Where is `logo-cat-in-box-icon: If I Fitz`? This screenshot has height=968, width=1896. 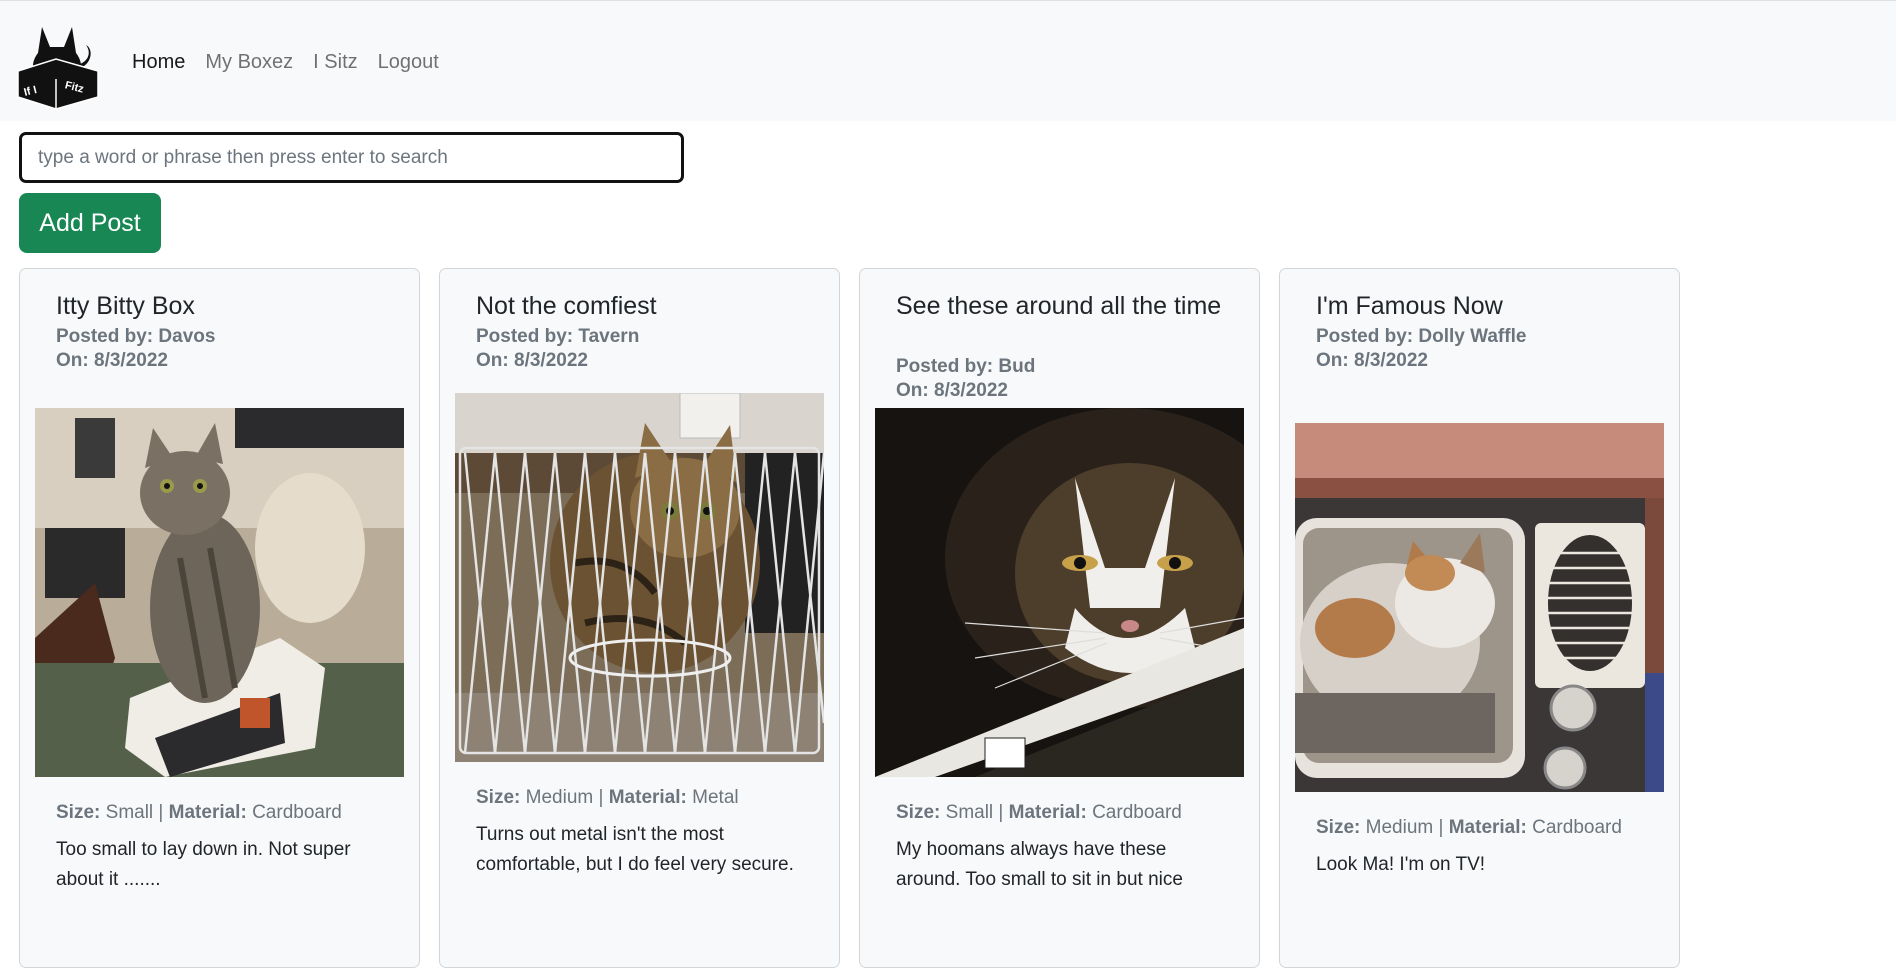 logo-cat-in-box-icon: If I Fitz is located at coordinates (57, 64).